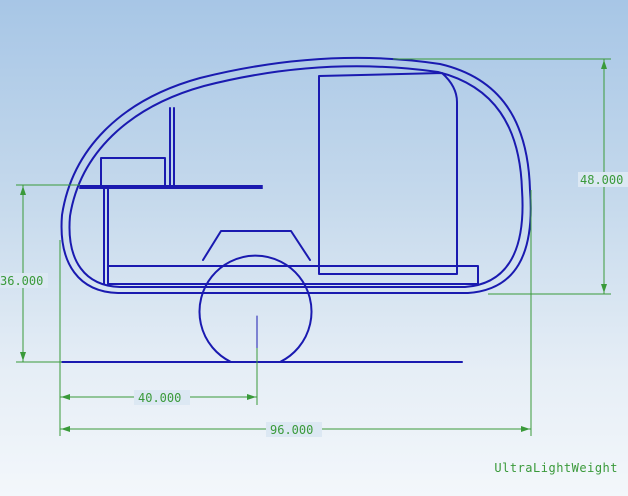  I want to click on door, so click(388, 173).